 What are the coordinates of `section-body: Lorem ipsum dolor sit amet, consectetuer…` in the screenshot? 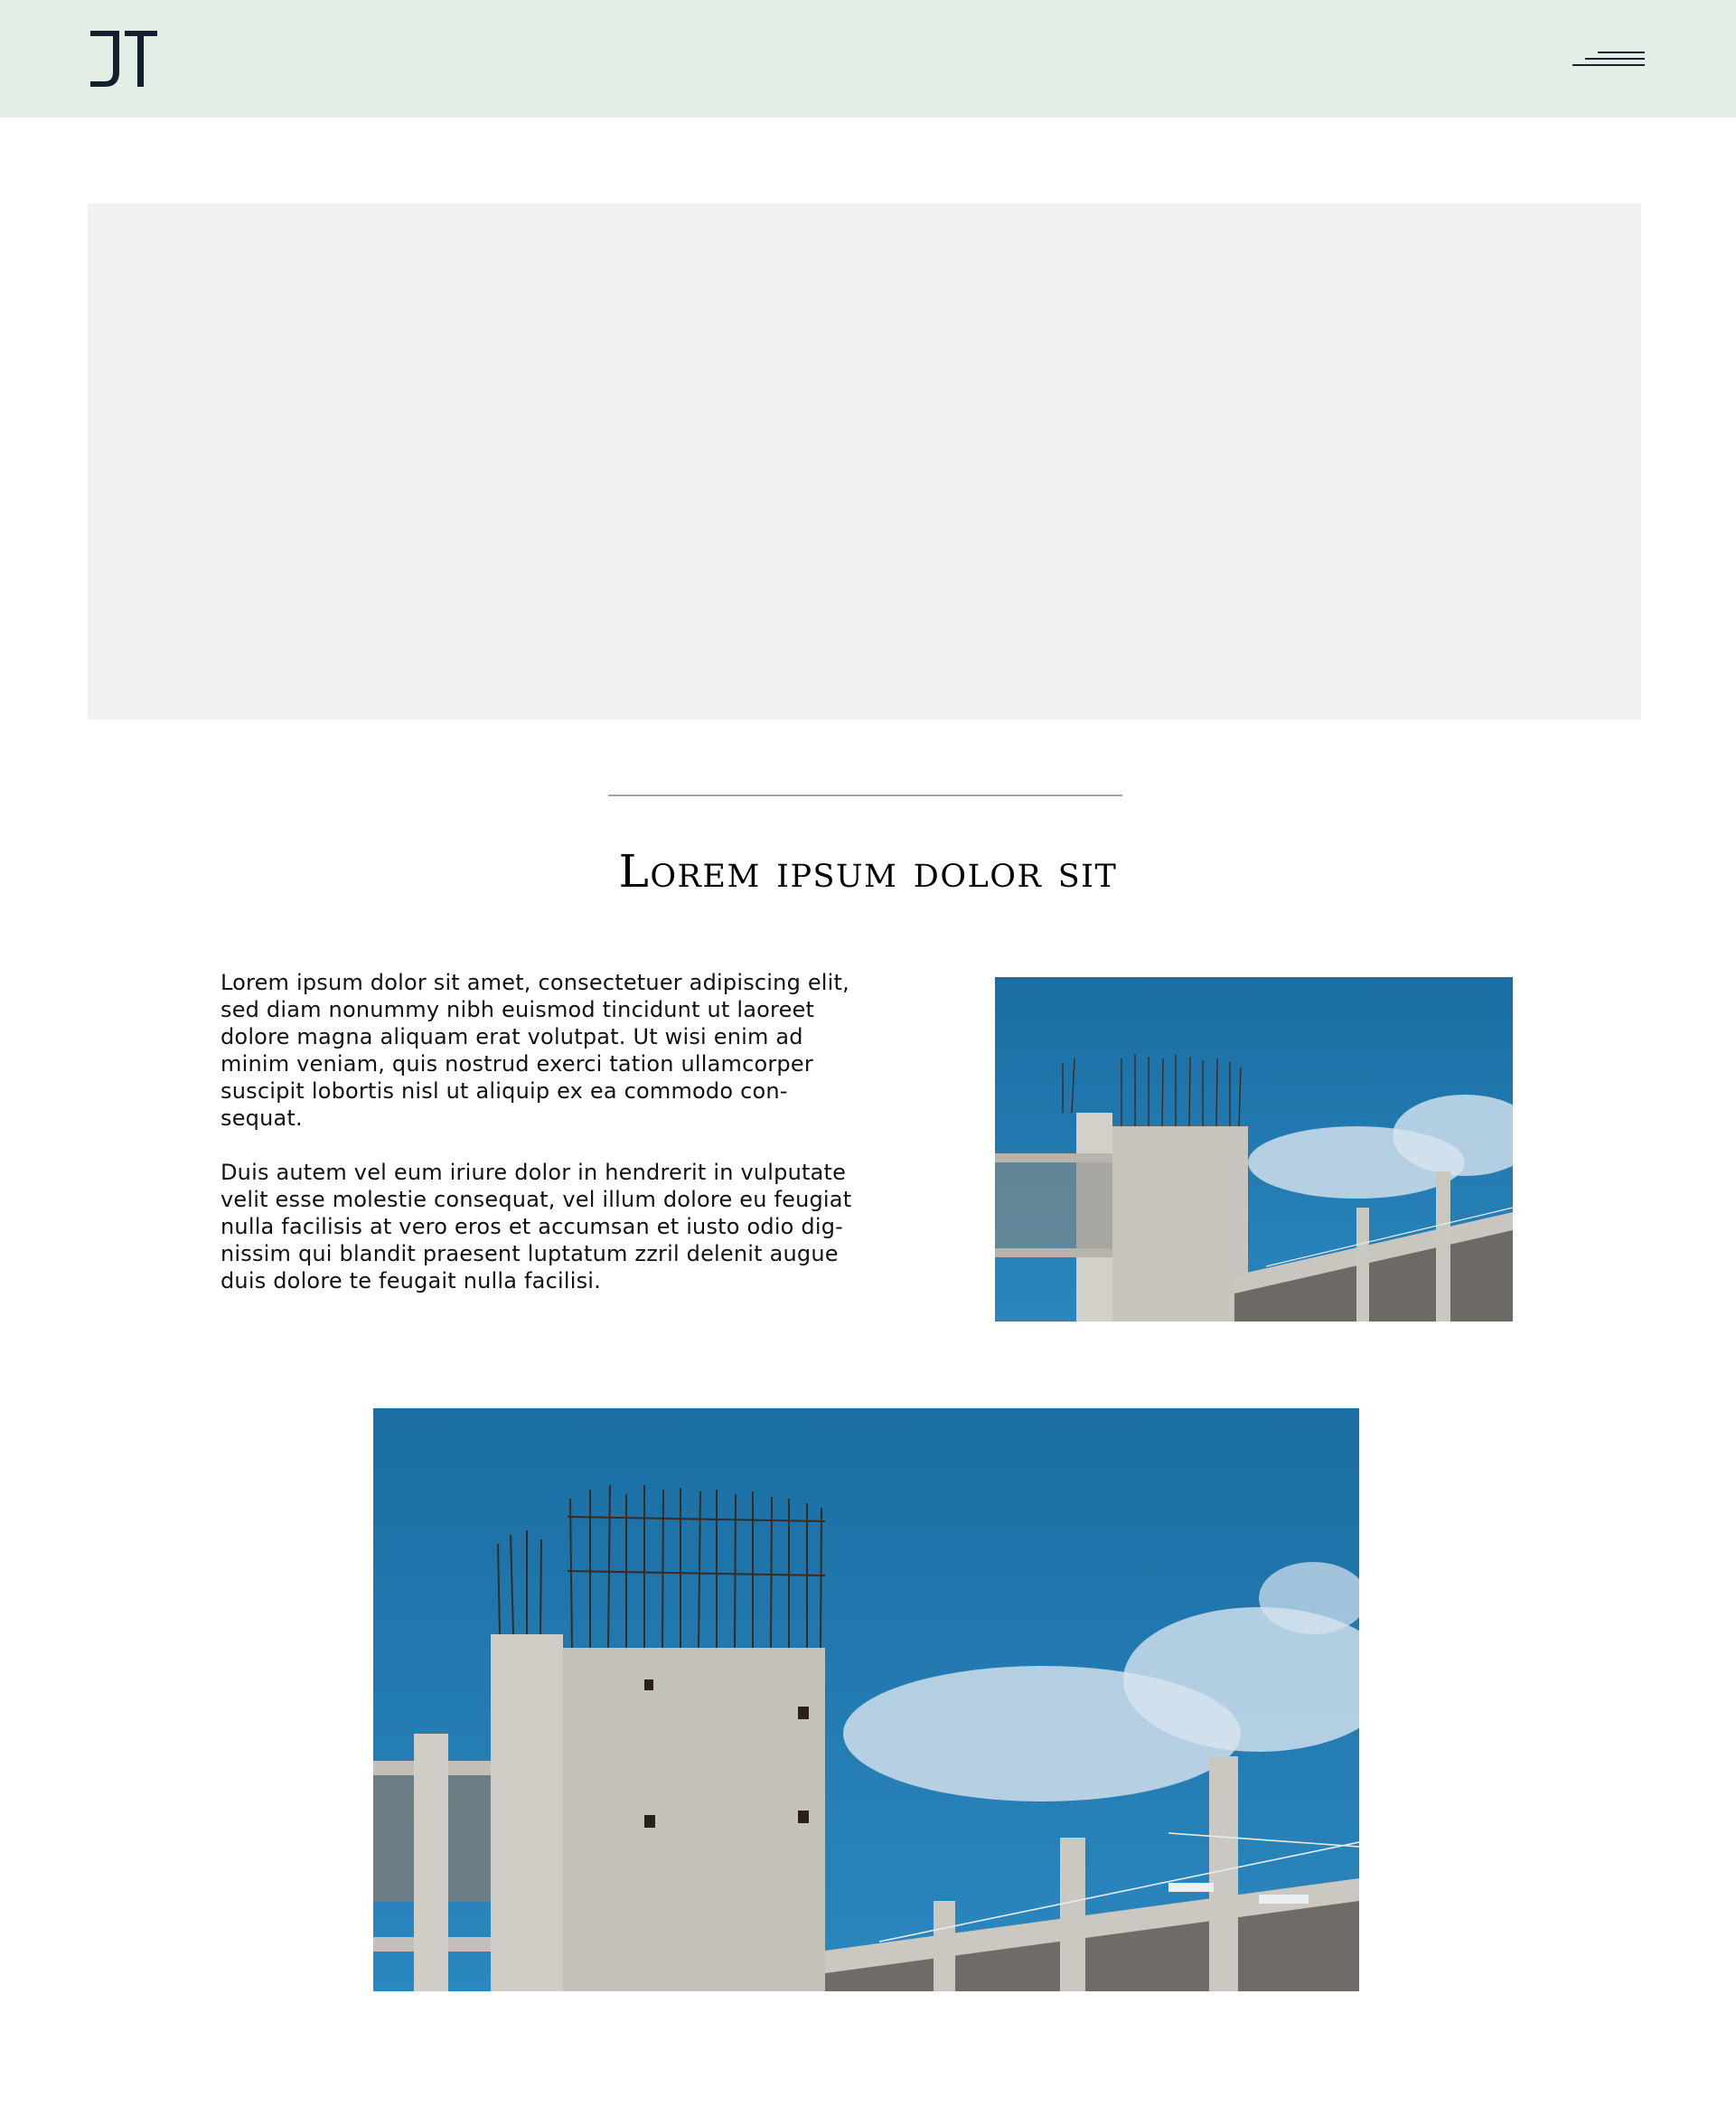 It's located at (555, 1145).